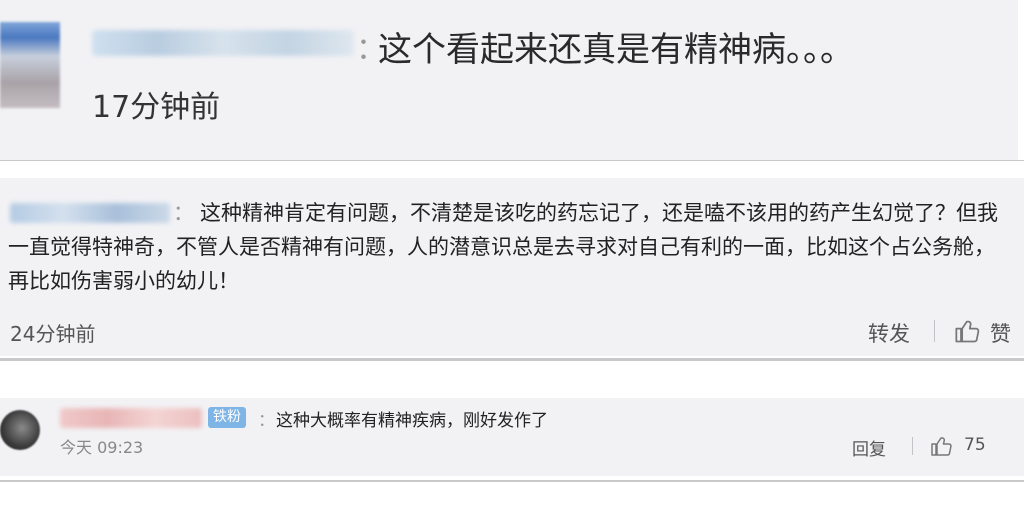  I want to click on comment-text: 这种大概率有精神疾病，刚好发作了, so click(412, 421).